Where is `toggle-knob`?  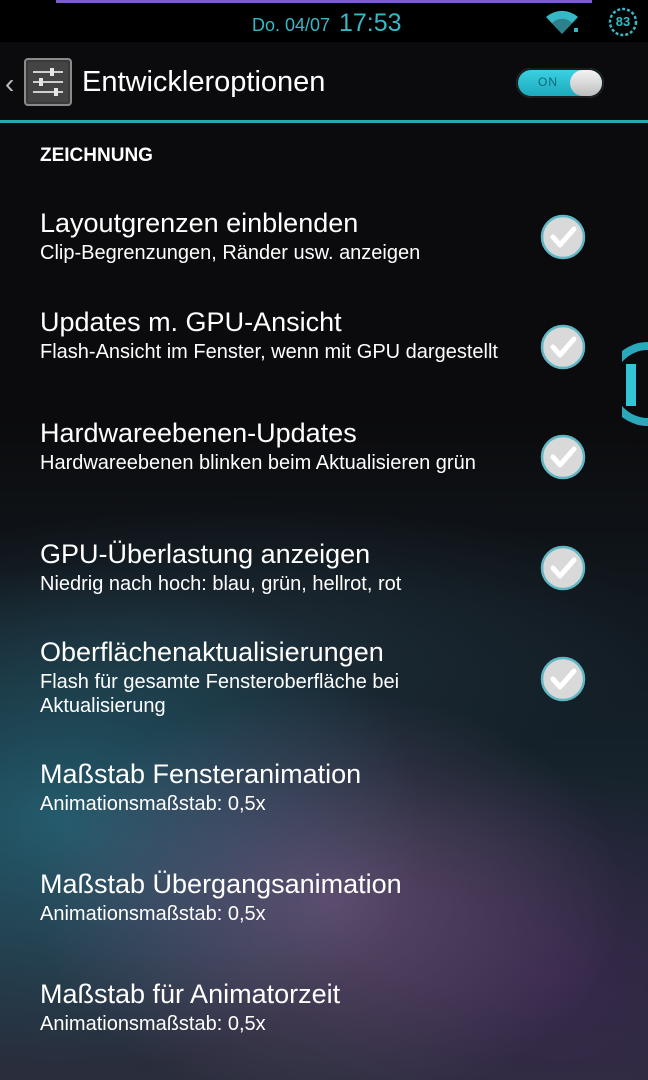
toggle-knob is located at coordinates (586, 83).